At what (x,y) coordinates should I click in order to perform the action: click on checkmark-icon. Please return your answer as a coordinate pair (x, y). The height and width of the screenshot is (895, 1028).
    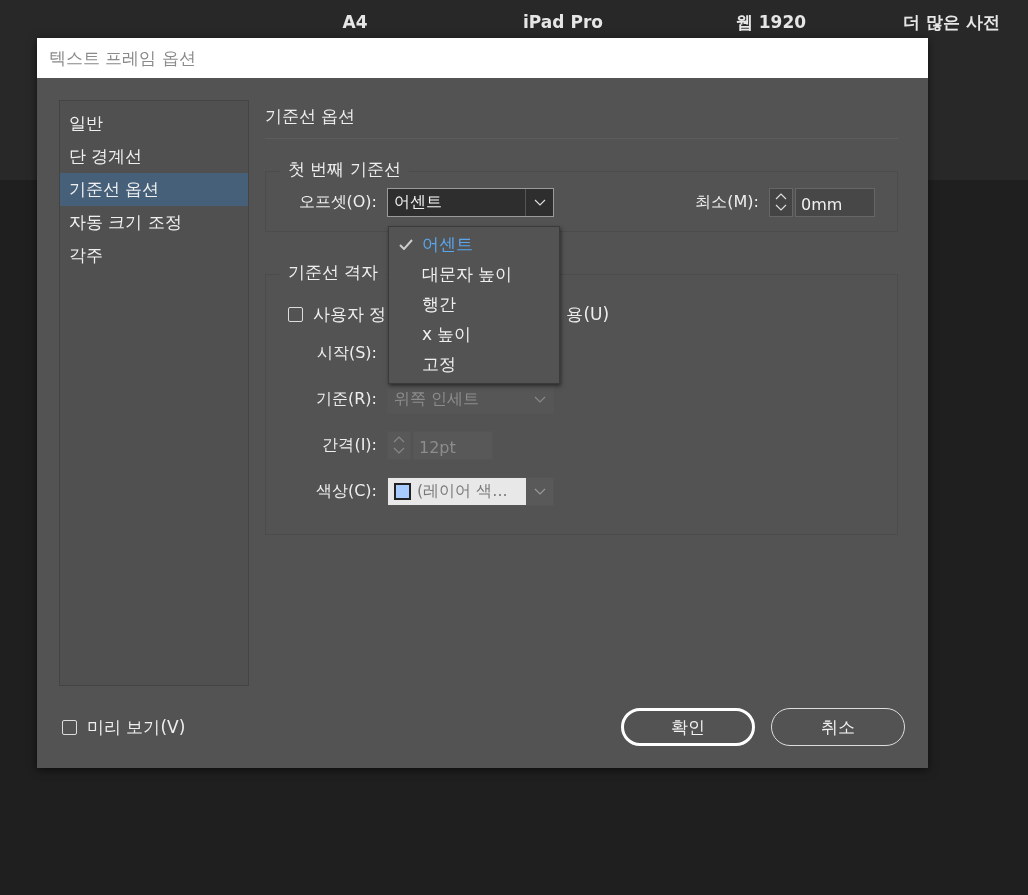
    Looking at the image, I should click on (405, 244).